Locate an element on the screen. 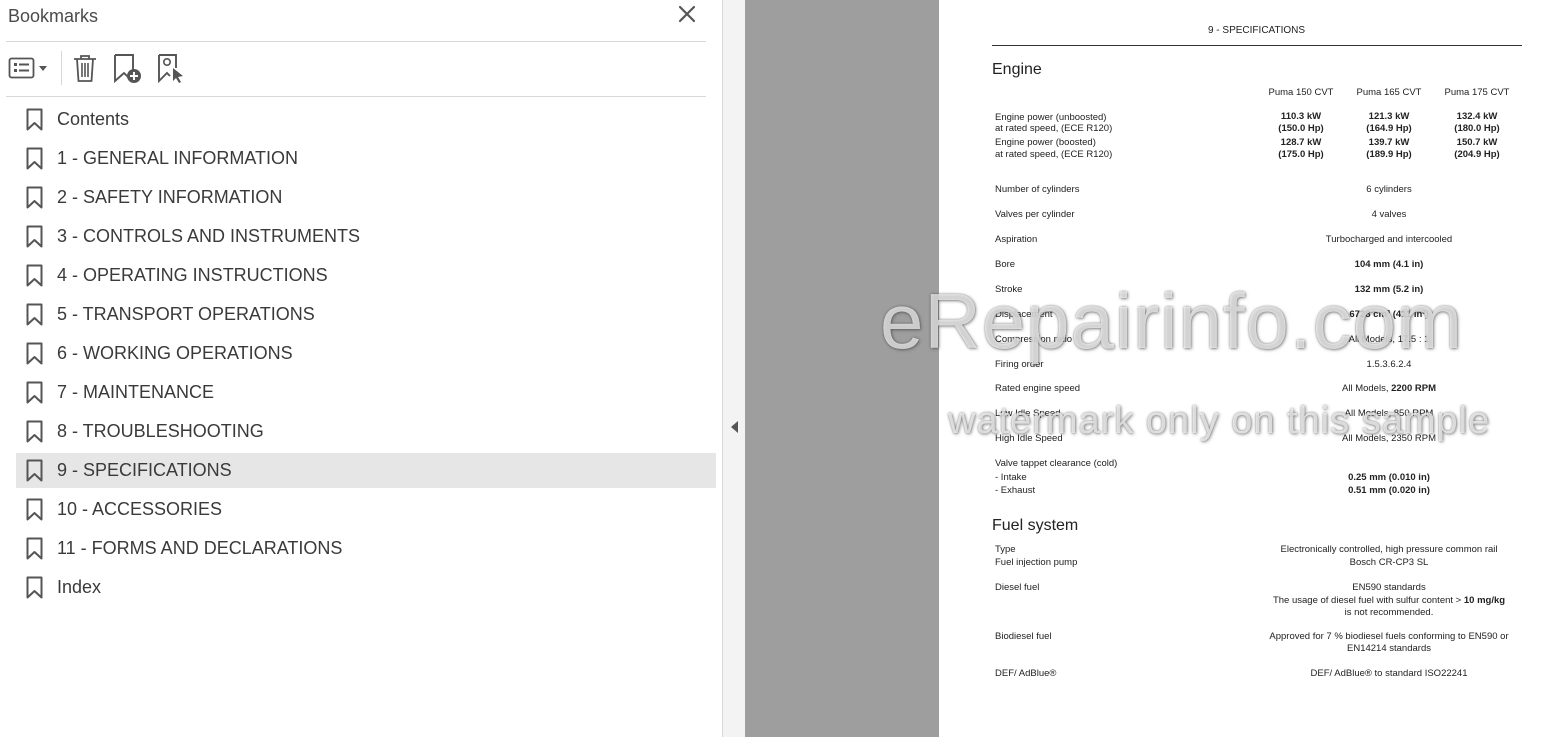 The image size is (1542, 737). column-header: Puma 150 CVT is located at coordinates (1301, 92).